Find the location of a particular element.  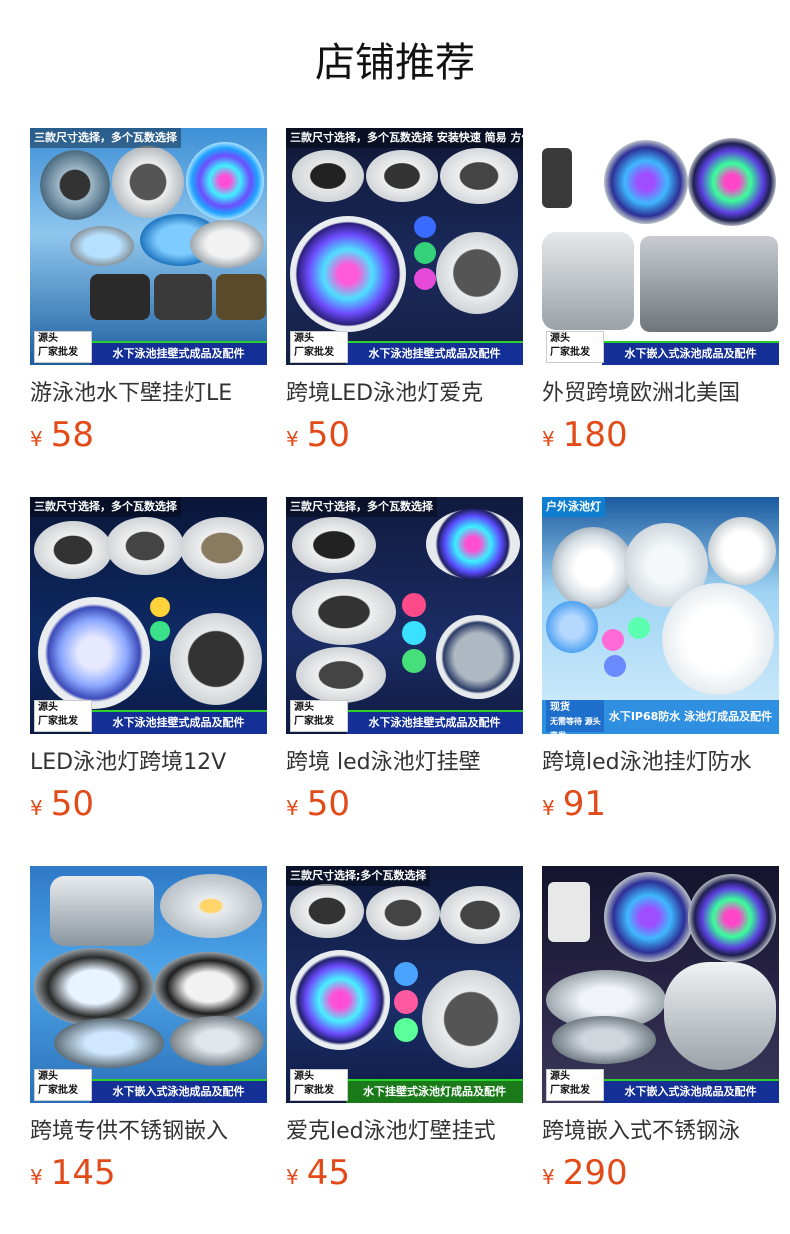

image-strip-text: 水下IP68防水 泳池灯成品及配件 is located at coordinates (690, 717).